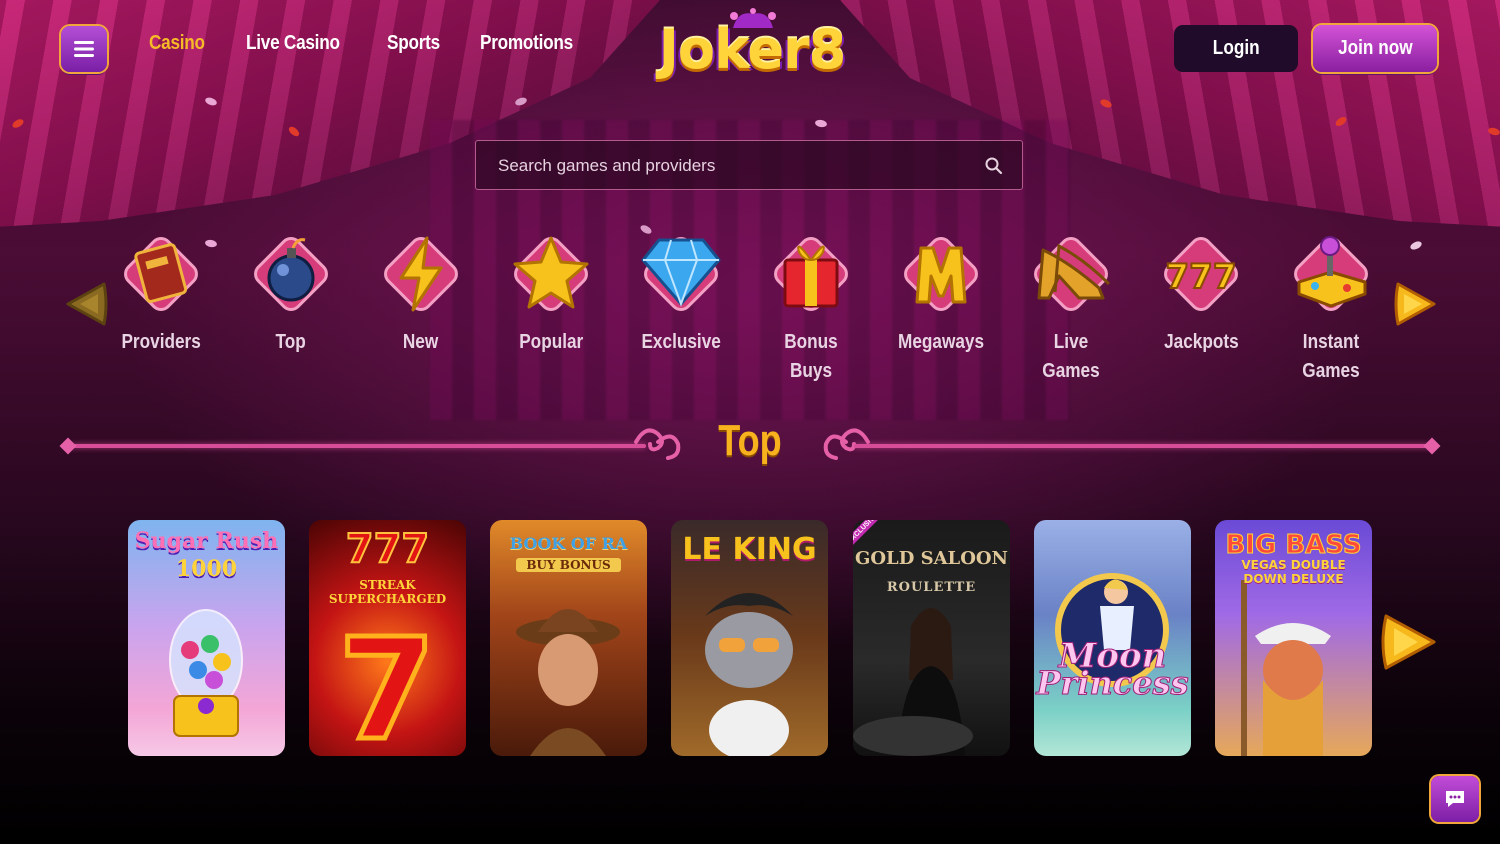 This screenshot has width=1500, height=844. I want to click on game-subtitle: VEGAS DOUBLE DOWN DELUXE, so click(1293, 572).